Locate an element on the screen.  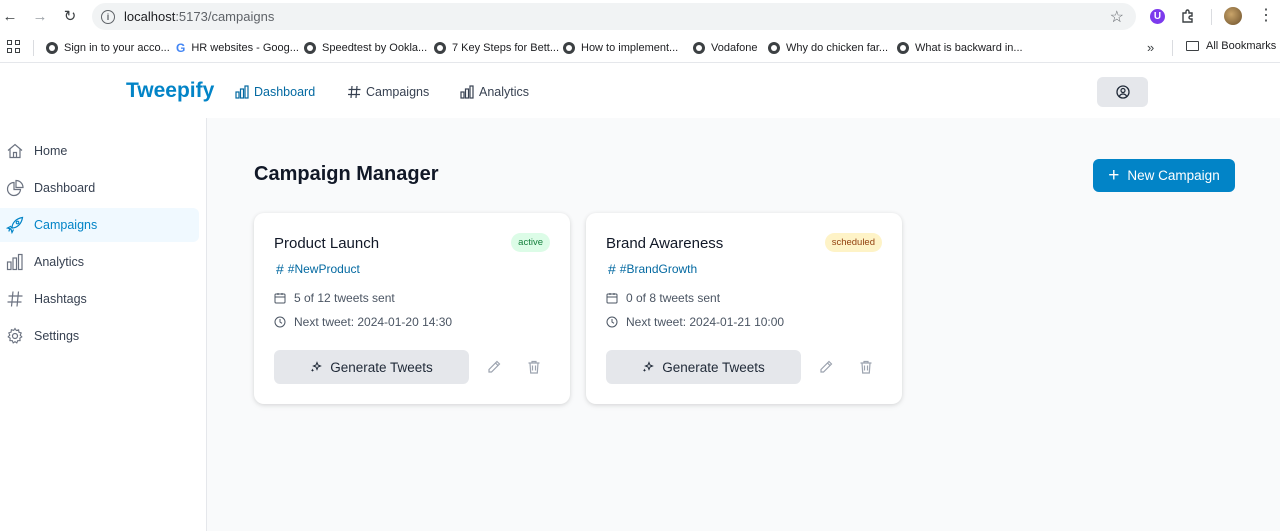
campaign-hashtag: # #NewProduct is located at coordinates (318, 269).